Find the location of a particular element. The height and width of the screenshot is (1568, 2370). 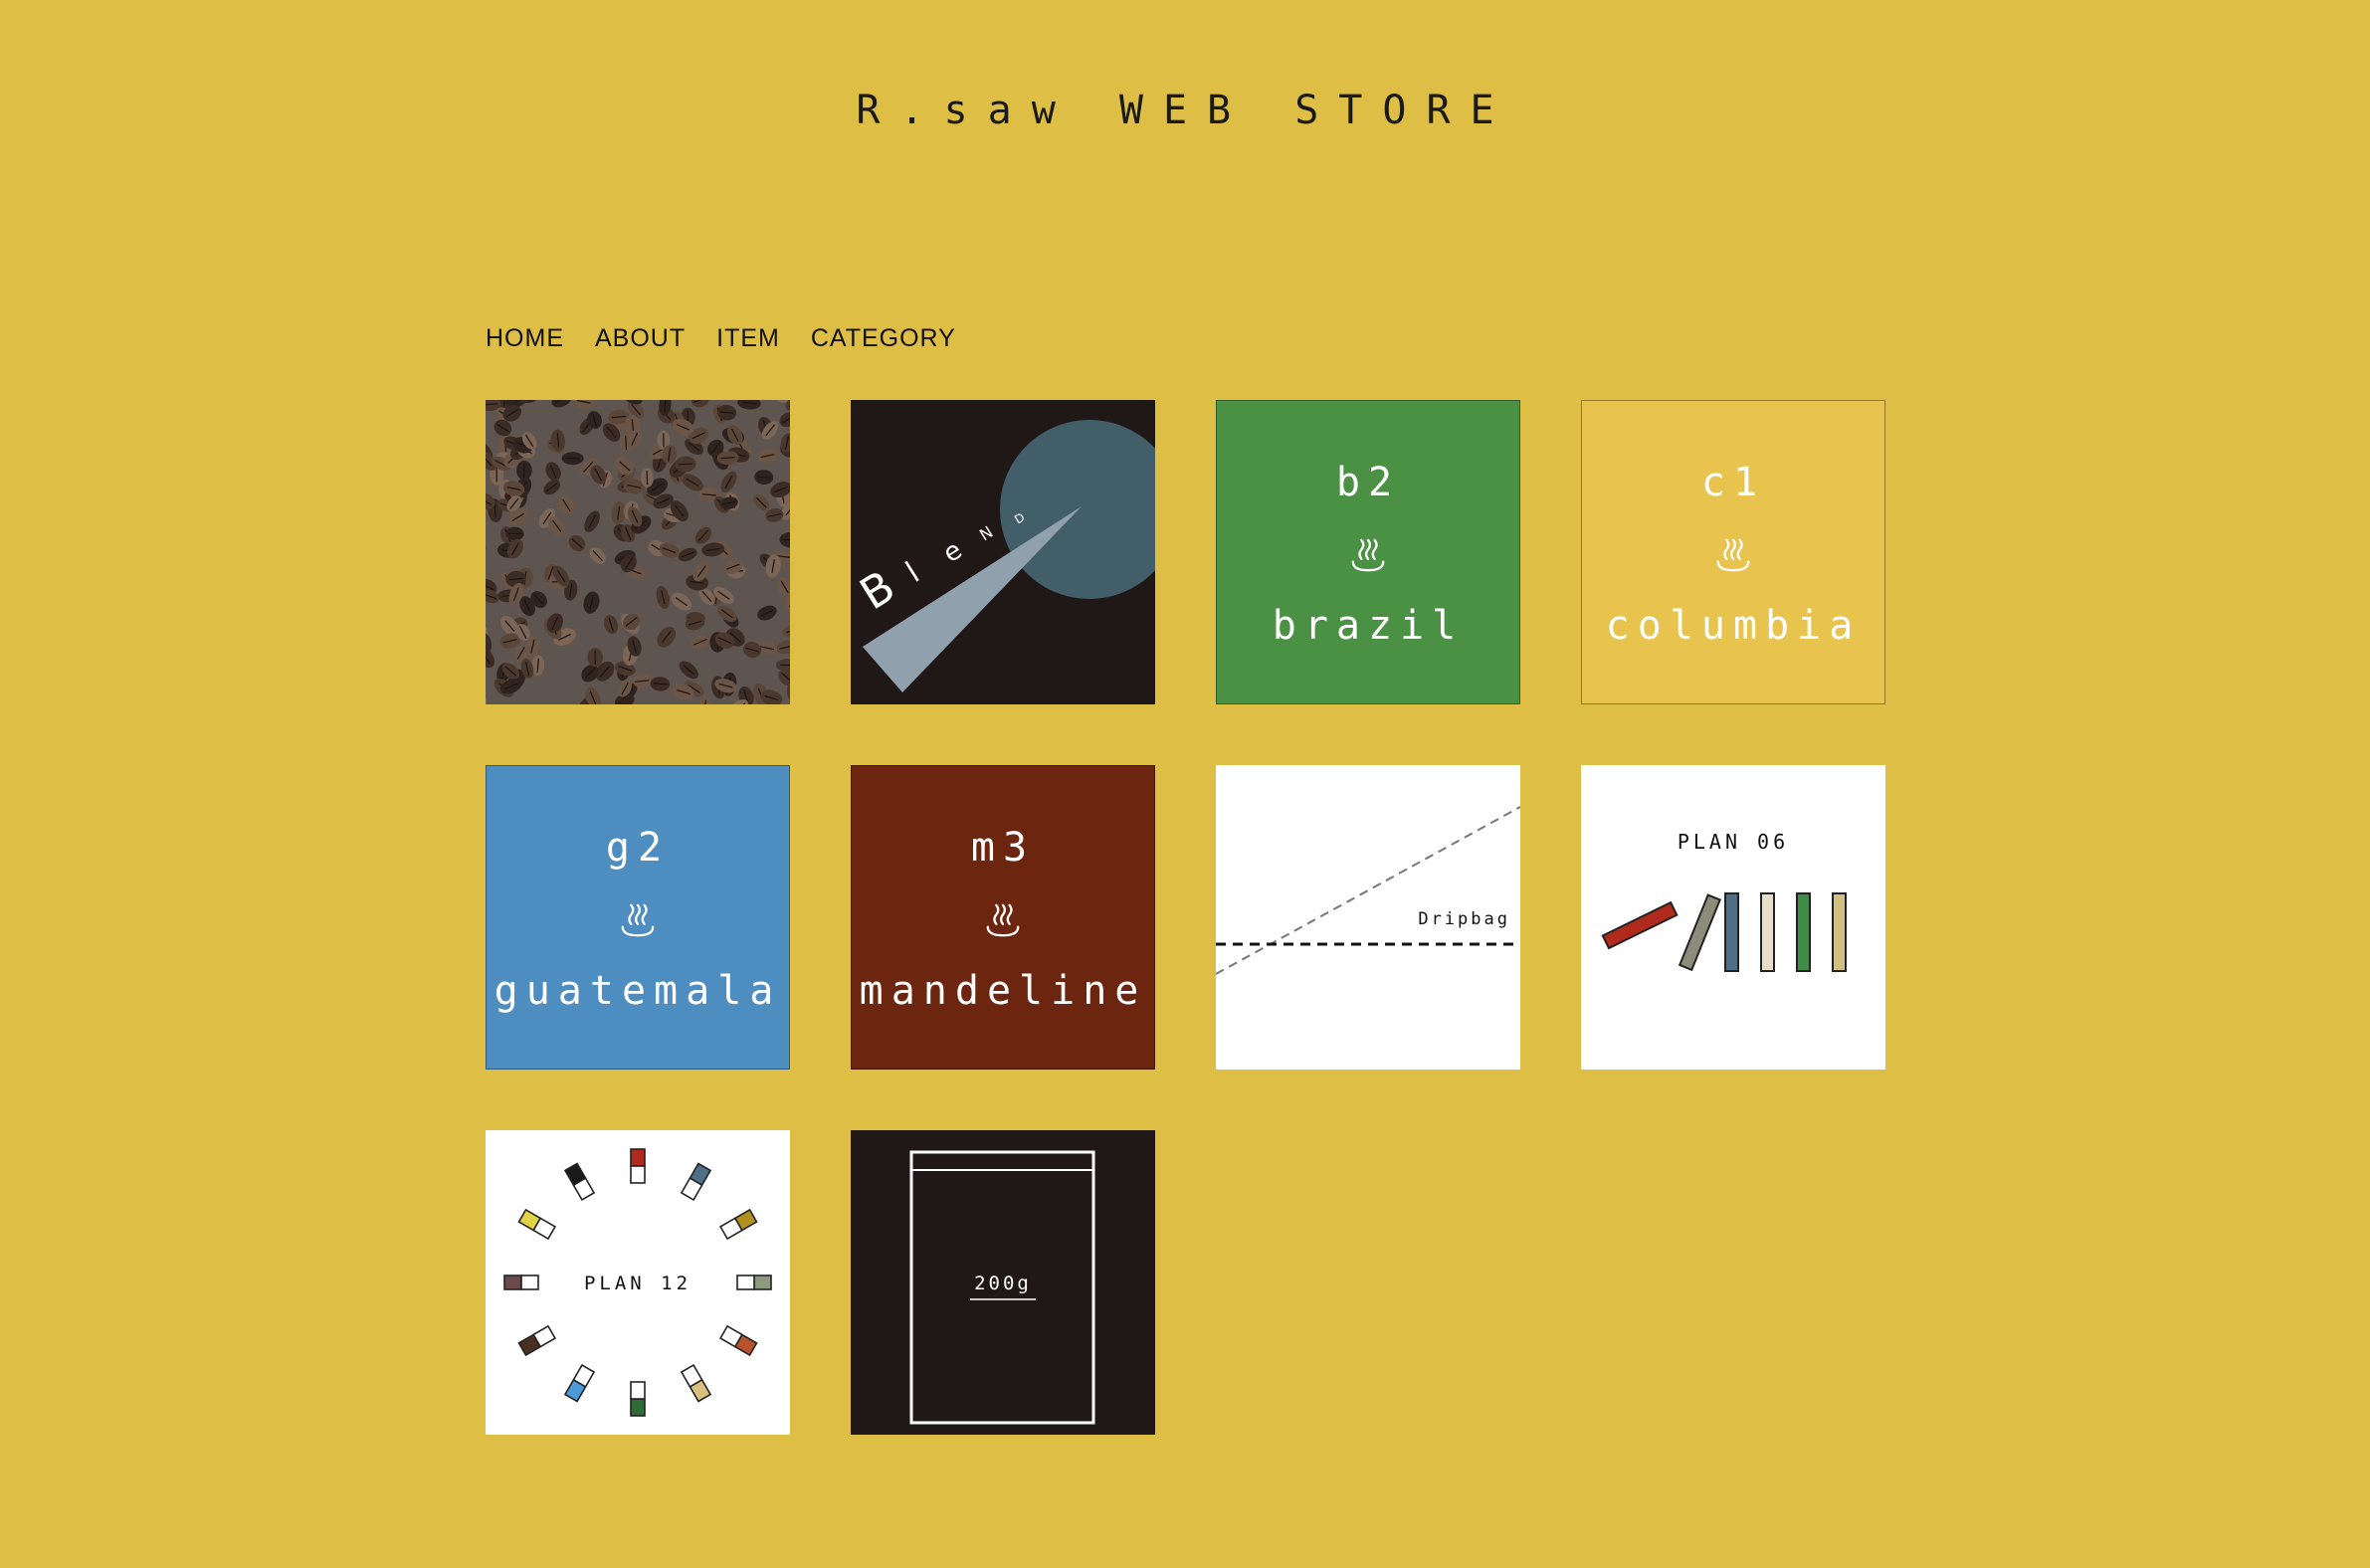

product-tile-plan06: PLAN 06 is located at coordinates (1733, 917).